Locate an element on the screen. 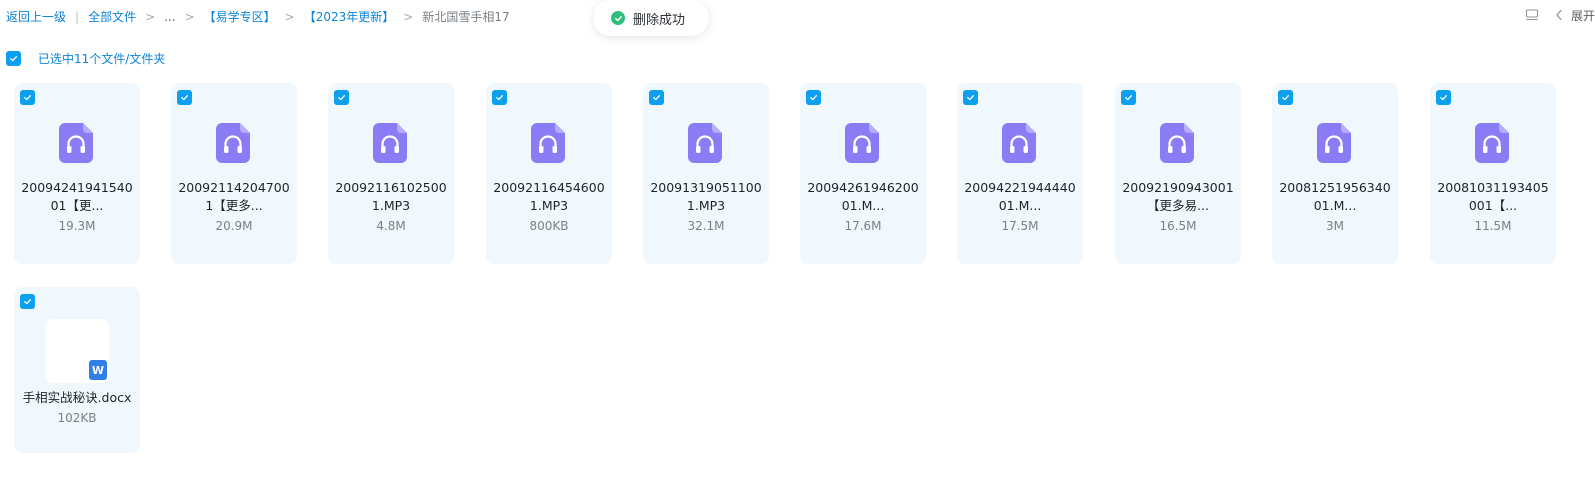 This screenshot has height=484, width=1595. file-size: 20.9M is located at coordinates (234, 226).